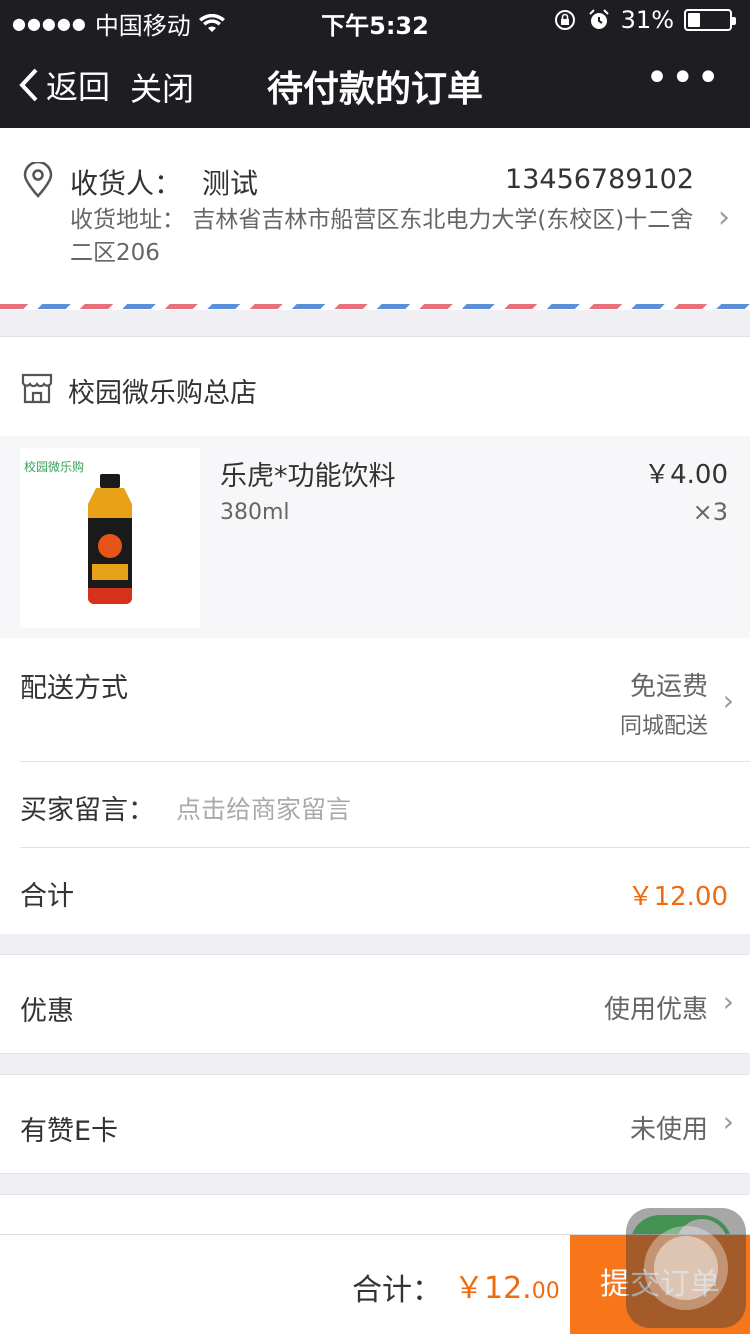 This screenshot has width=750, height=1334. Describe the element at coordinates (375, 1004) in the screenshot. I see `coupon-row: 优惠 使用优惠 ›` at that location.